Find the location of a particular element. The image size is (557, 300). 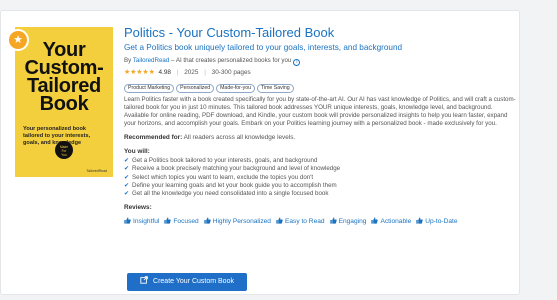

review-chip-label: Engaging is located at coordinates (352, 222).